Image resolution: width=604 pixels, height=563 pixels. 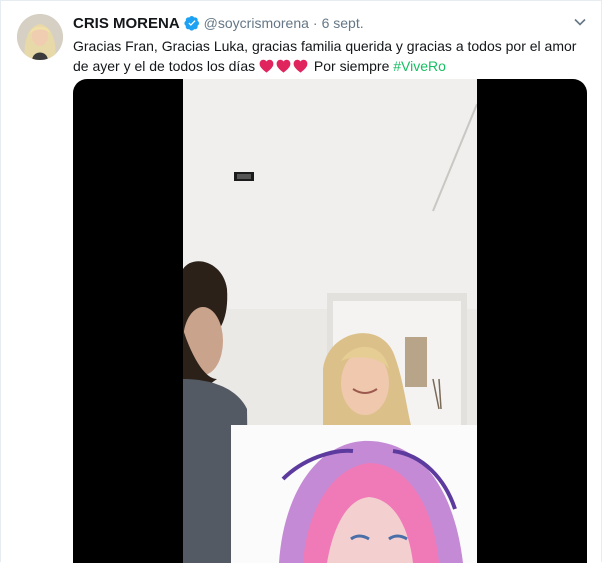 I want to click on chevron-down-icon, so click(x=580, y=22).